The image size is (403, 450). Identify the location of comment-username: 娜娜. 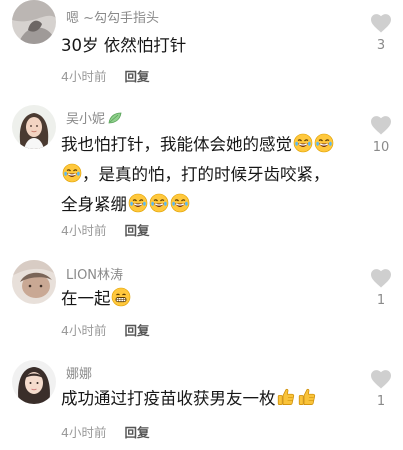
(79, 372).